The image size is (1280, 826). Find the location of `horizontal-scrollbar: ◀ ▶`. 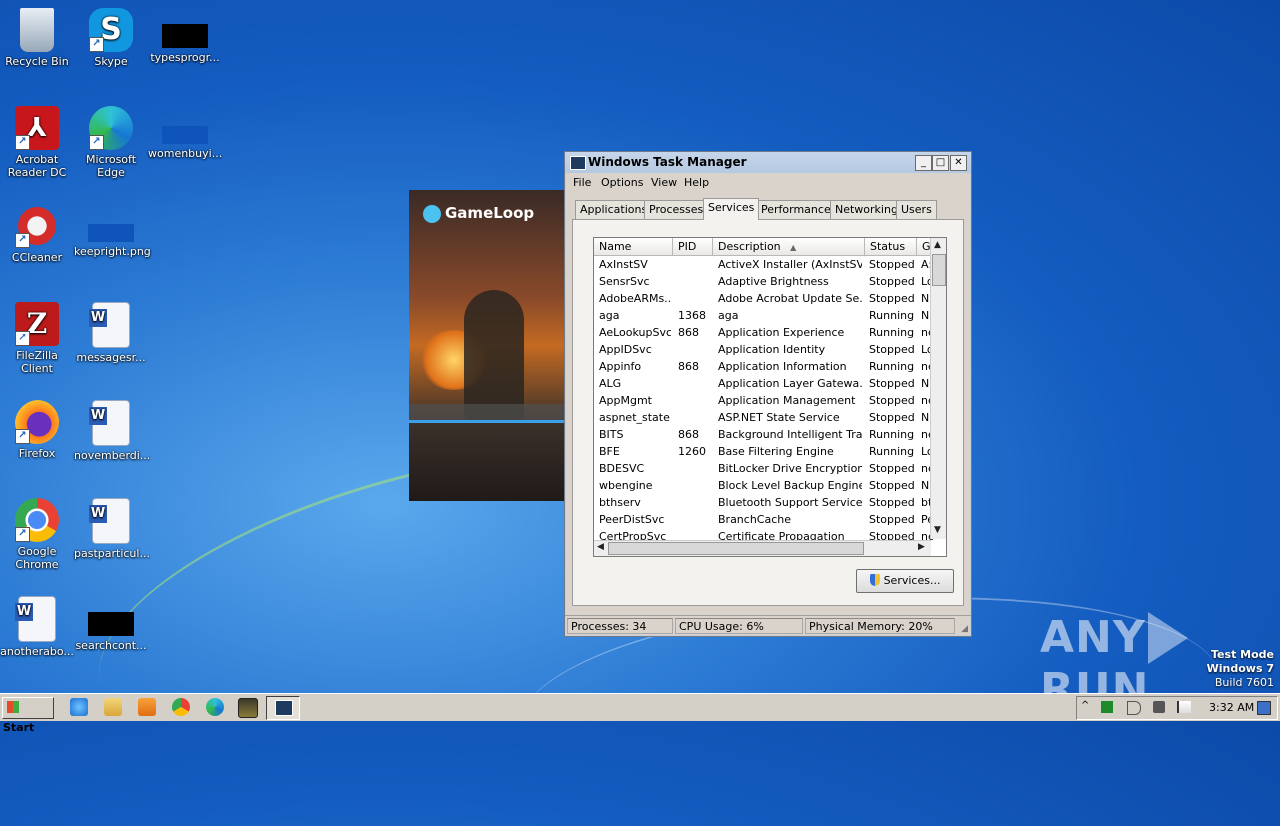

horizontal-scrollbar: ◀ ▶ is located at coordinates (762, 548).